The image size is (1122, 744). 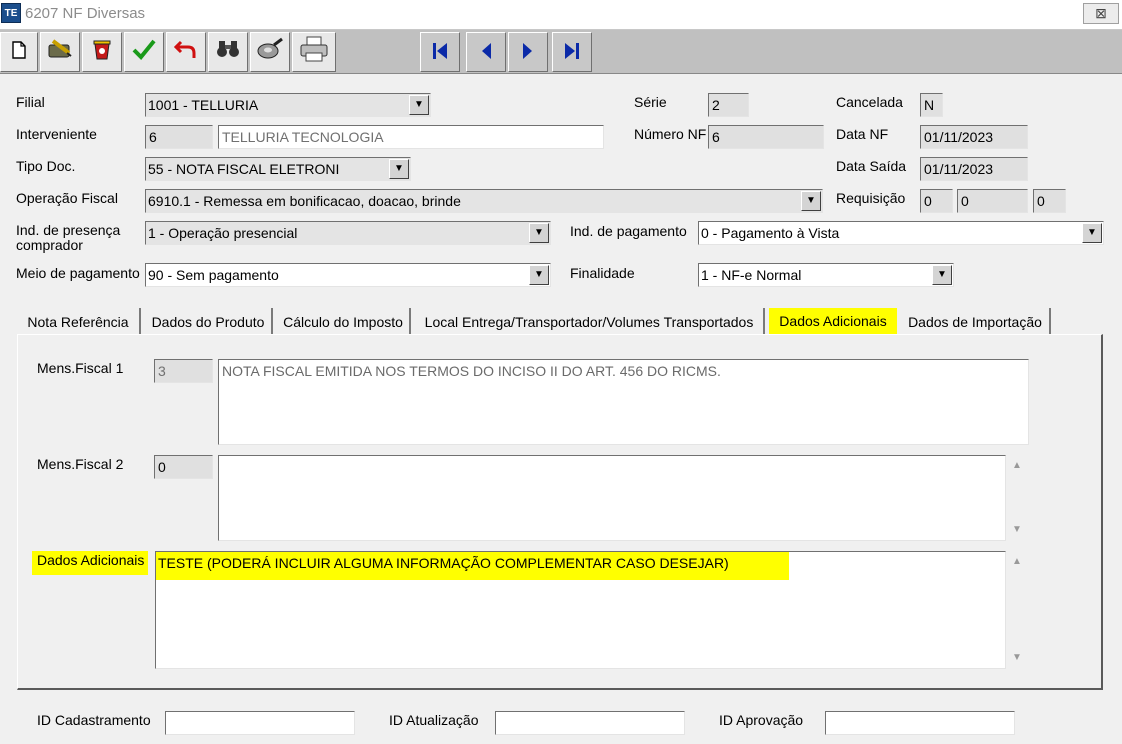 I want to click on numero-nf-field: 6, so click(x=766, y=137).